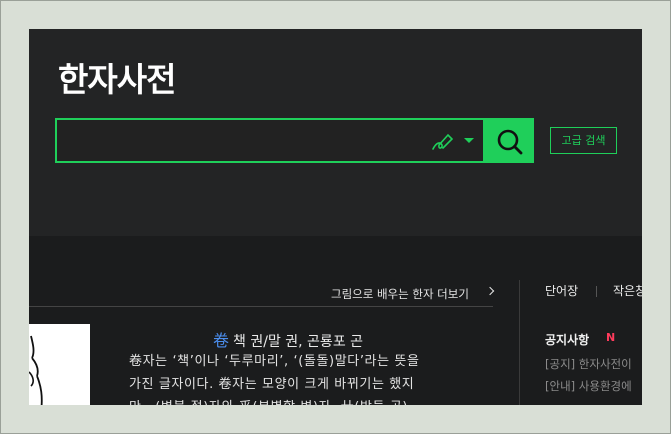  I want to click on new-badge: N, so click(611, 337).